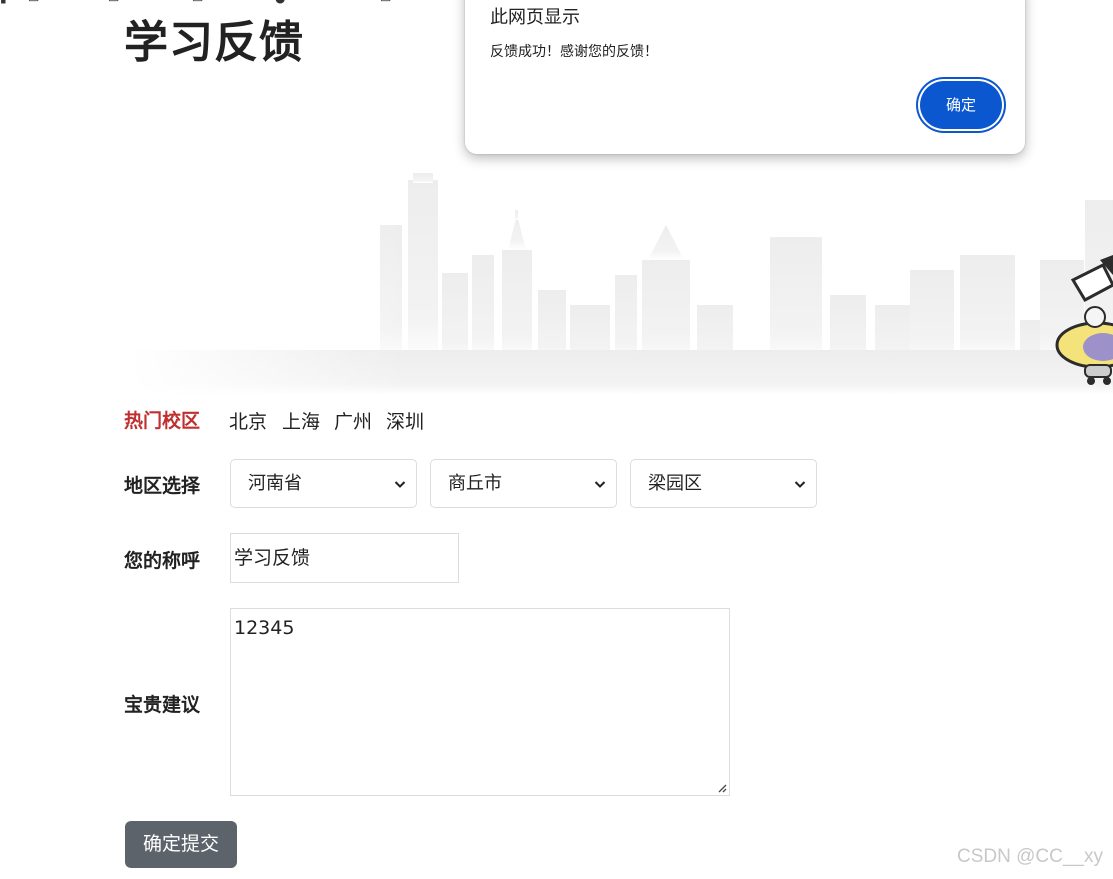 The image size is (1113, 879). What do you see at coordinates (353, 420) in the screenshot?
I see `campus-link-guangzhou: 广州` at bounding box center [353, 420].